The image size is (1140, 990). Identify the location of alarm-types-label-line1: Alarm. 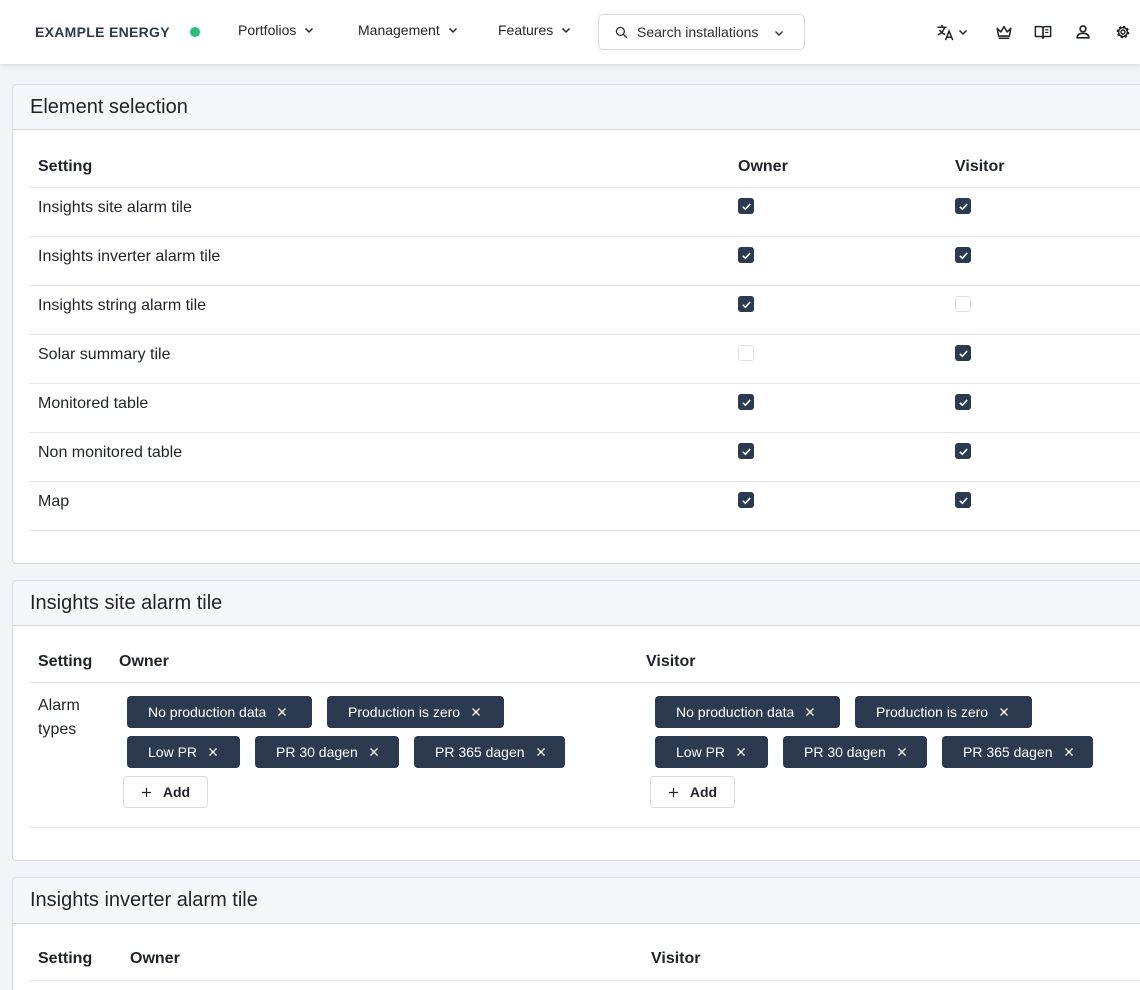
(59, 705).